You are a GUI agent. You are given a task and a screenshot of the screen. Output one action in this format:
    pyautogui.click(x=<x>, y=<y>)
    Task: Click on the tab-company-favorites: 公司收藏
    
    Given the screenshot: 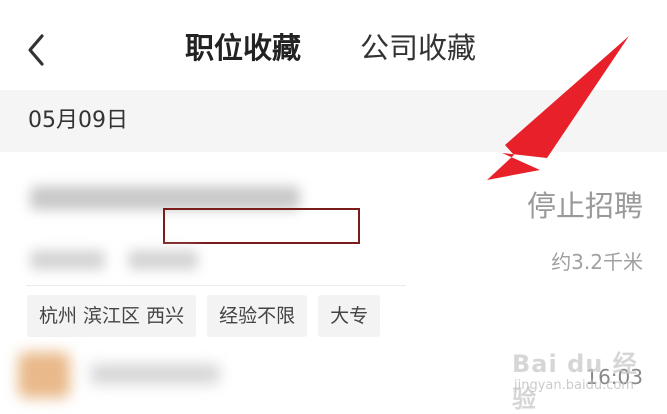 What is the action you would take?
    pyautogui.click(x=418, y=48)
    